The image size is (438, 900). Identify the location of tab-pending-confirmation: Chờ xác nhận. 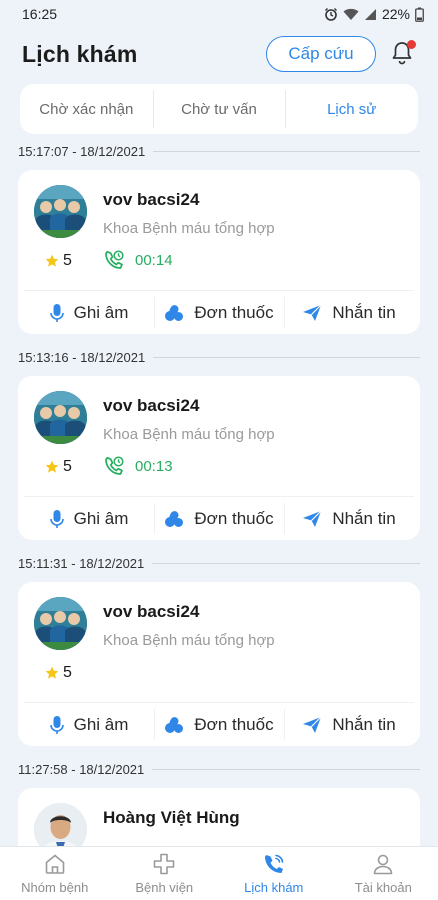
(86, 109).